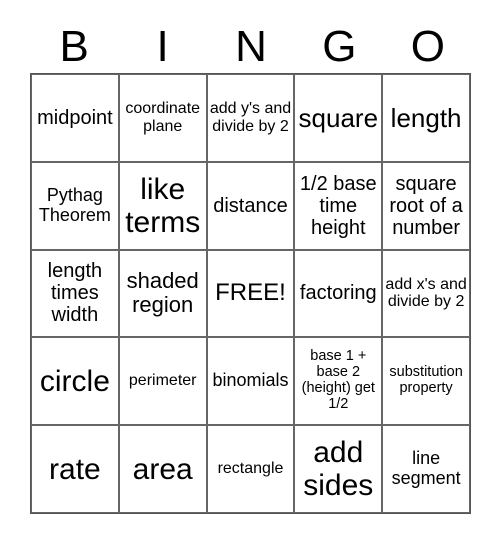 The image size is (500, 544). What do you see at coordinates (426, 381) in the screenshot?
I see `bingo-cell: substitution property` at bounding box center [426, 381].